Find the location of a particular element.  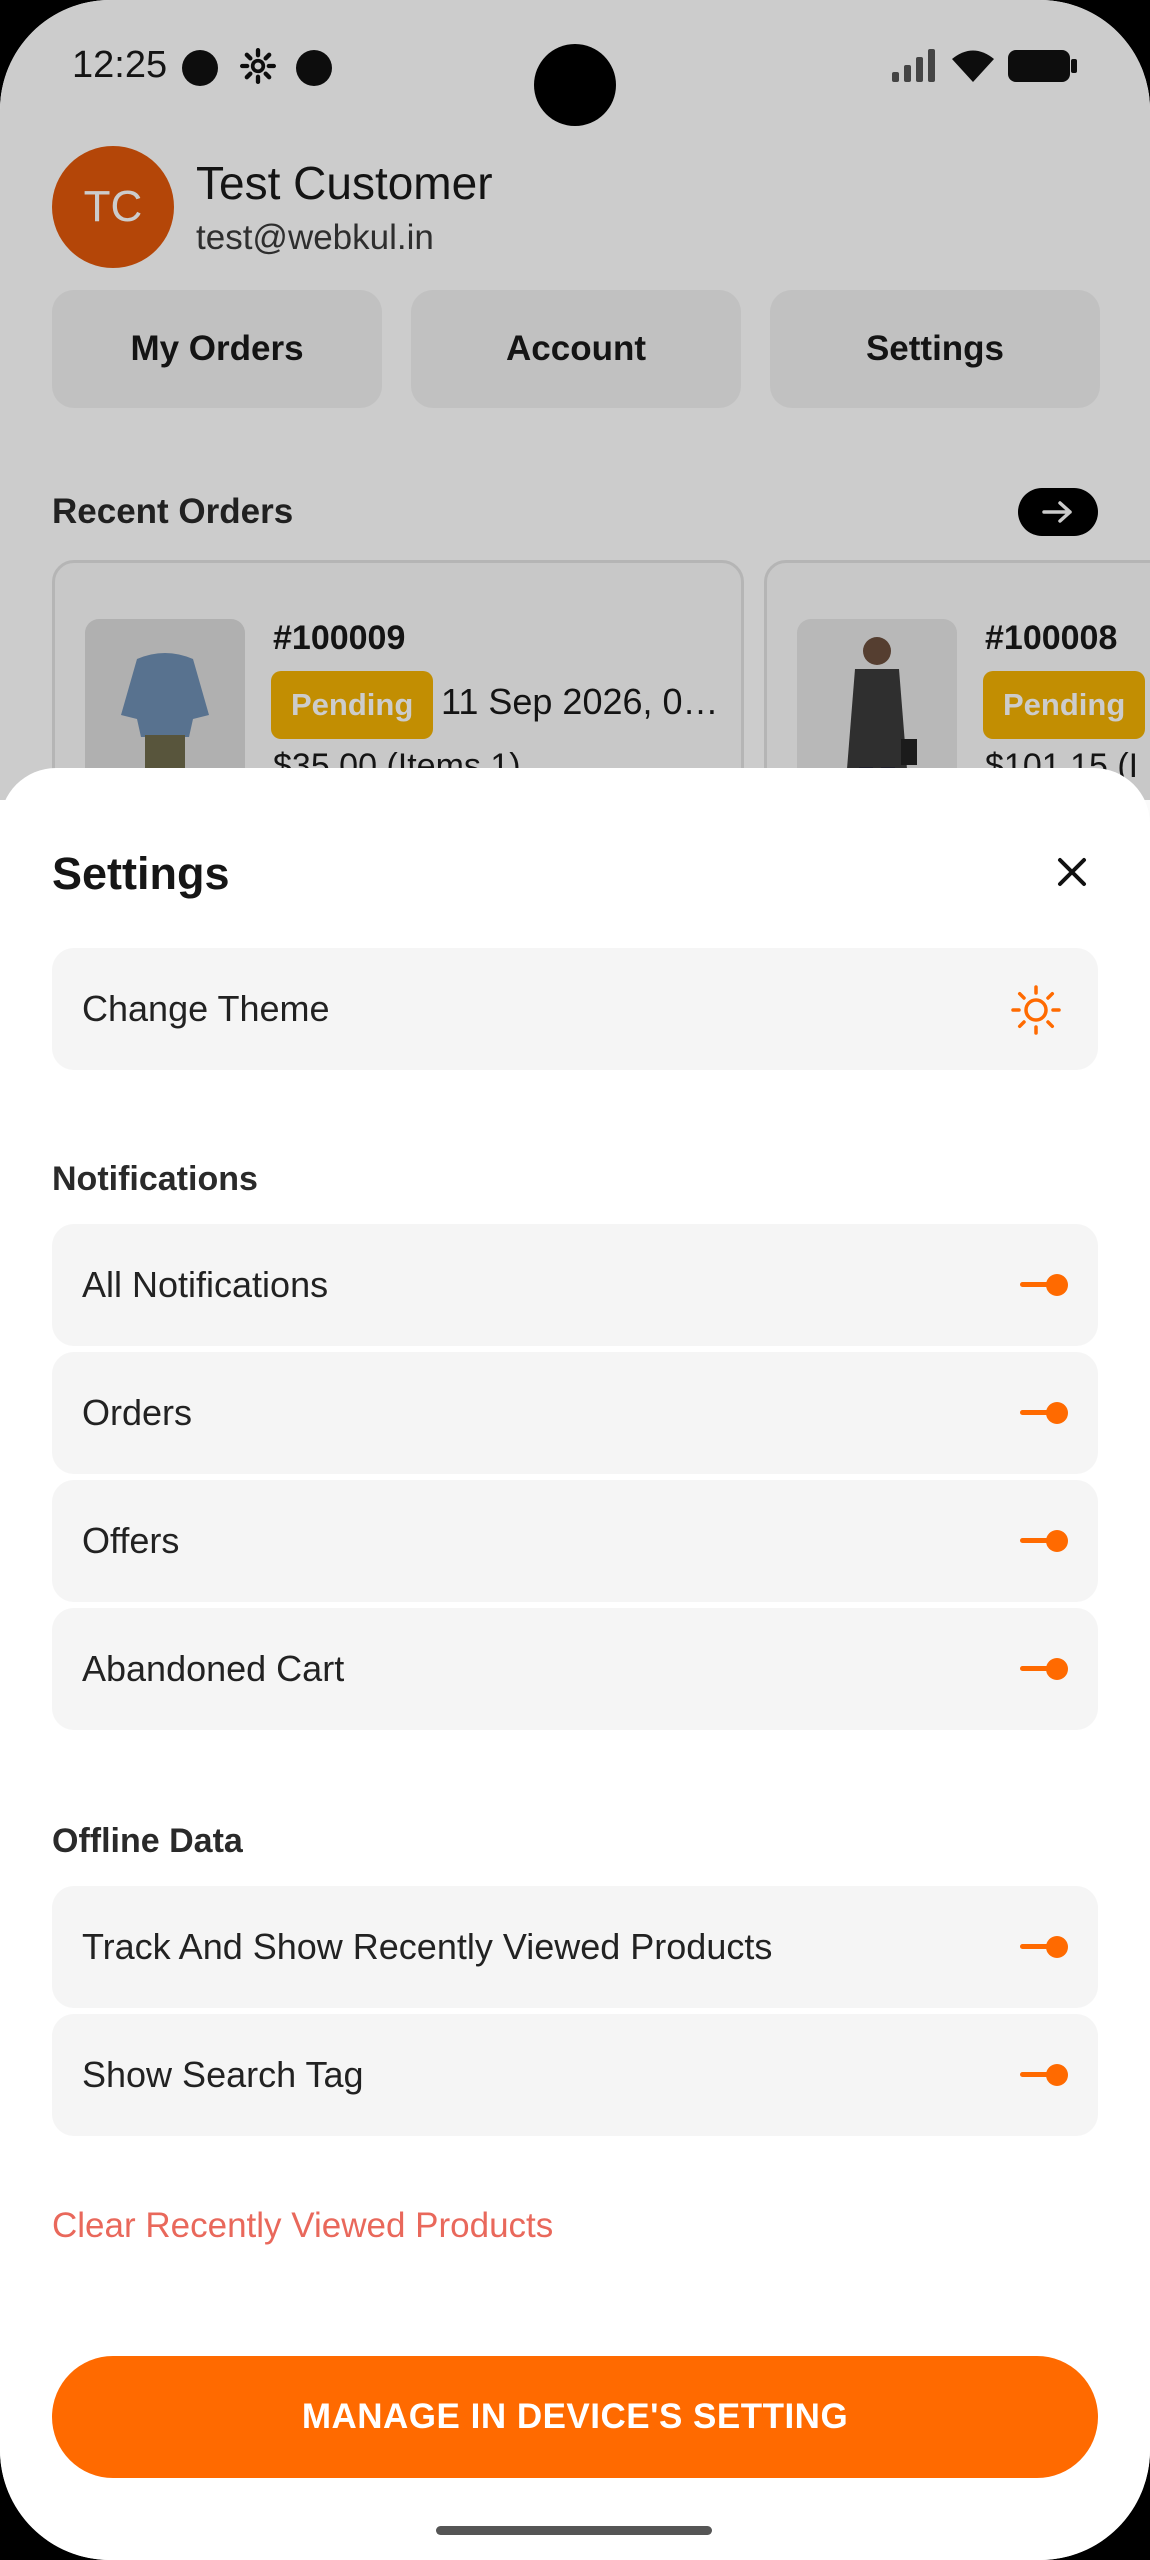

all-notifications-toggle is located at coordinates (1044, 1284).